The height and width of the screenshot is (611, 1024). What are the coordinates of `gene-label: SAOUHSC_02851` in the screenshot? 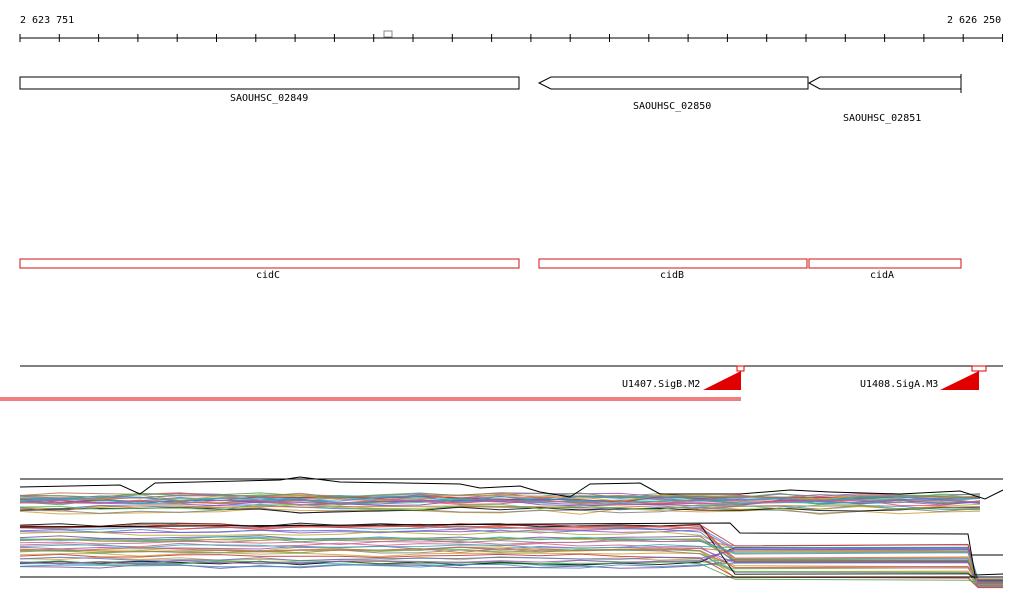 It's located at (882, 118).